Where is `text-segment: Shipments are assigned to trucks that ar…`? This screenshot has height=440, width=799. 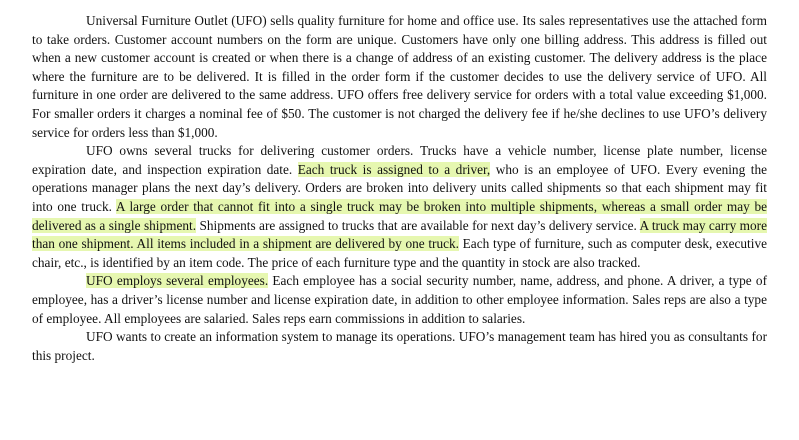
text-segment: Shipments are assigned to trucks that ar… is located at coordinates (418, 225).